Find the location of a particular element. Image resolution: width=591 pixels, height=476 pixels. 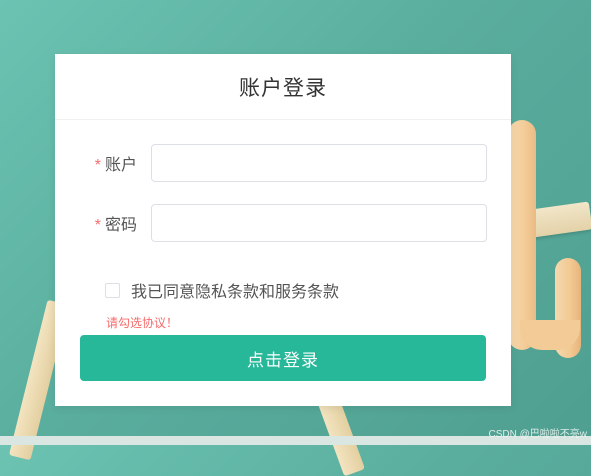

password-row: * 密码 is located at coordinates (283, 223).